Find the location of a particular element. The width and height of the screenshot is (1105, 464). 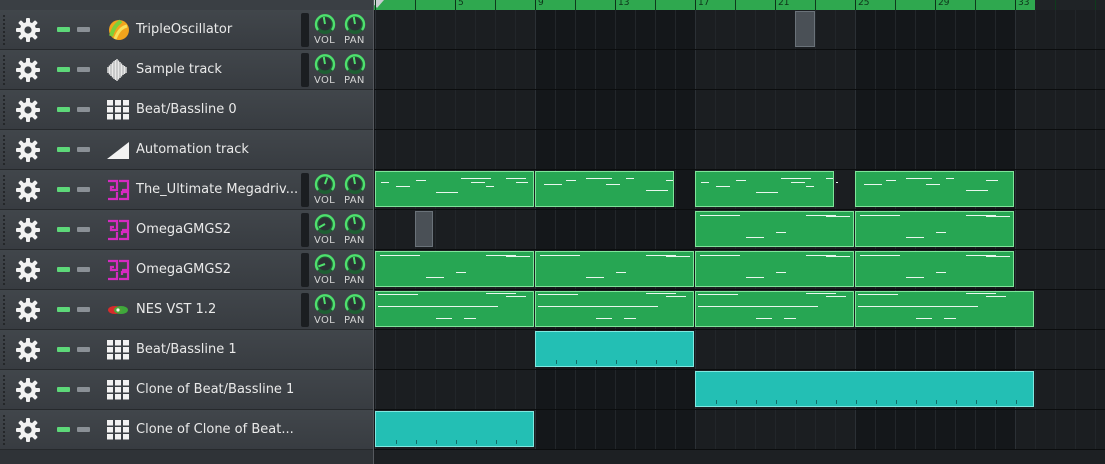

track-name: Clone of Beat/Bassline 1 is located at coordinates (215, 390).